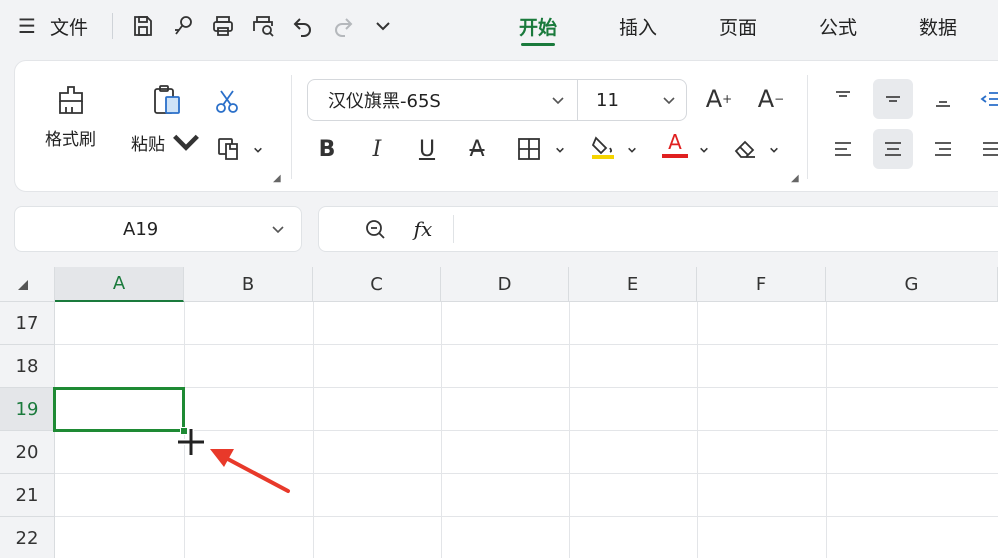  What do you see at coordinates (70, 100) in the screenshot?
I see `format-painter-icon` at bounding box center [70, 100].